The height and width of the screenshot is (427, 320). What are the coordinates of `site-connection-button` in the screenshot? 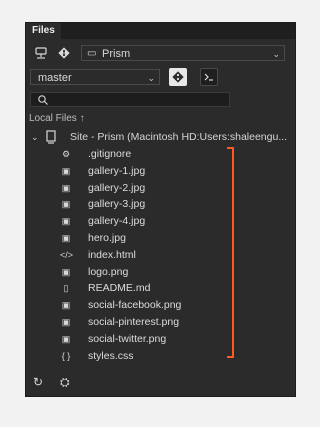 It's located at (41, 53).